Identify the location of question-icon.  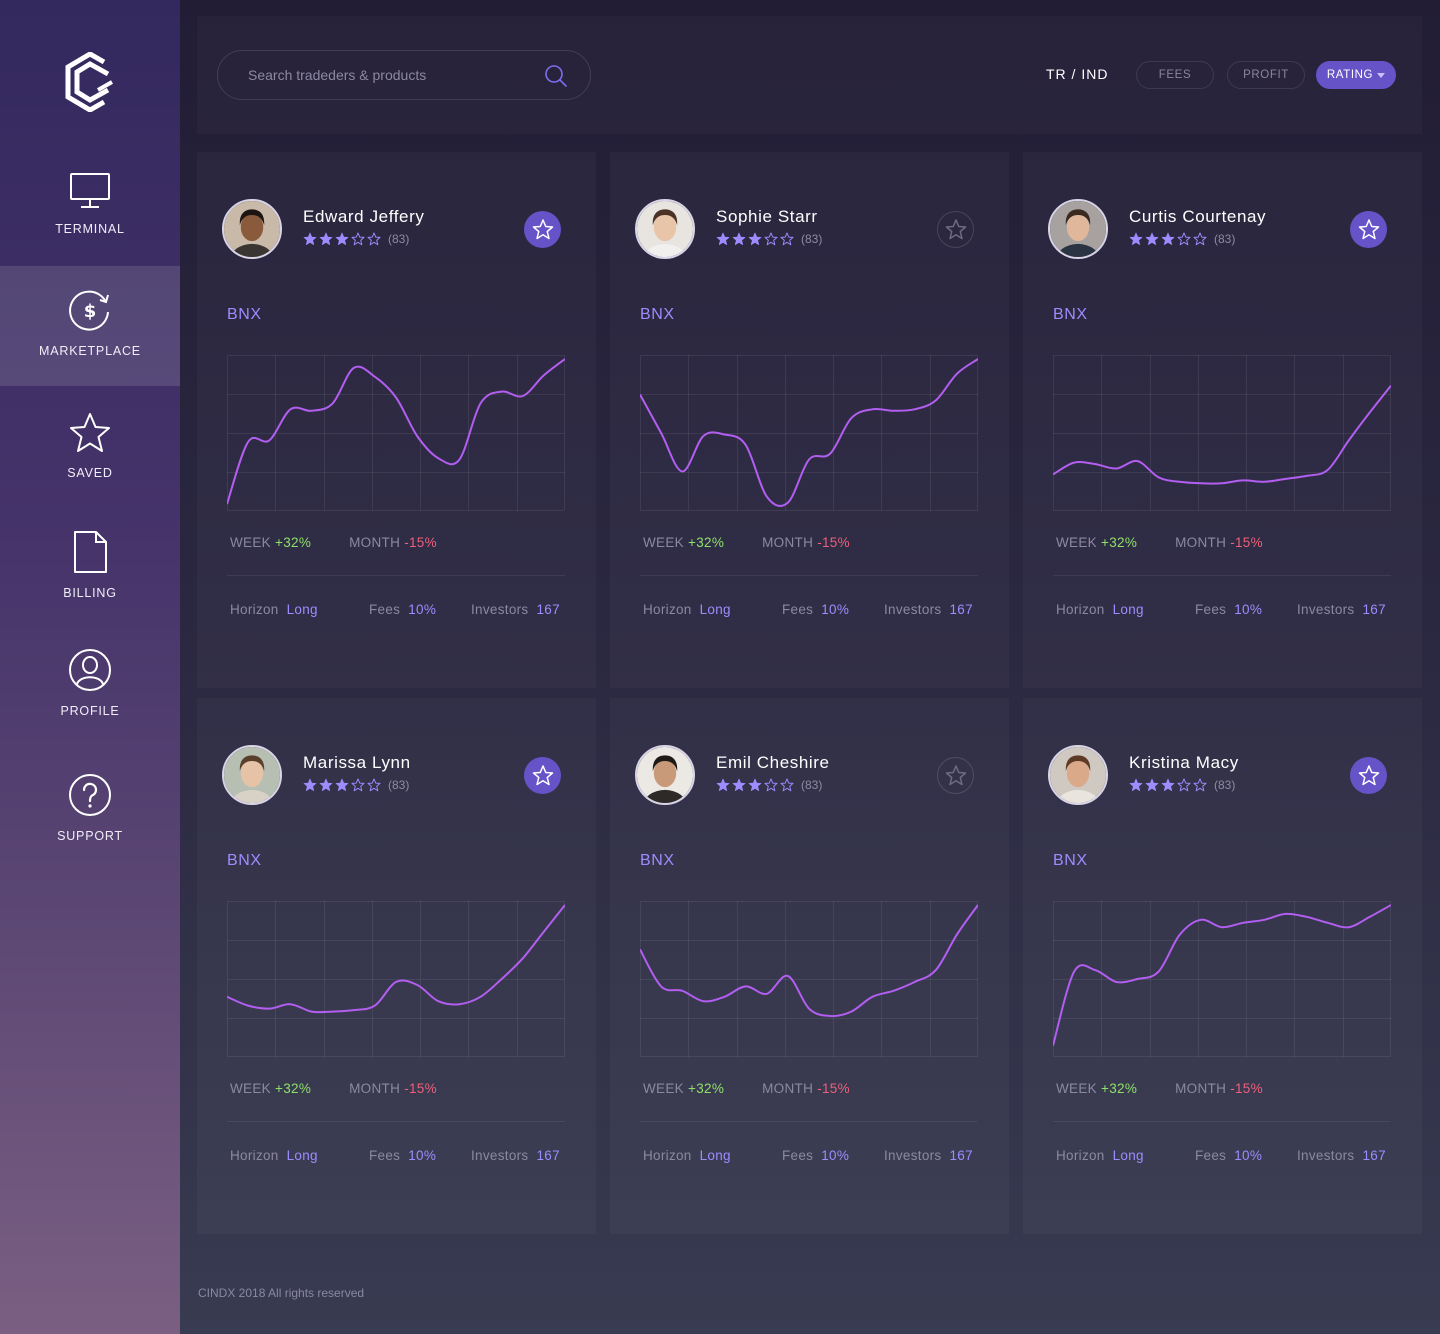
(90, 795).